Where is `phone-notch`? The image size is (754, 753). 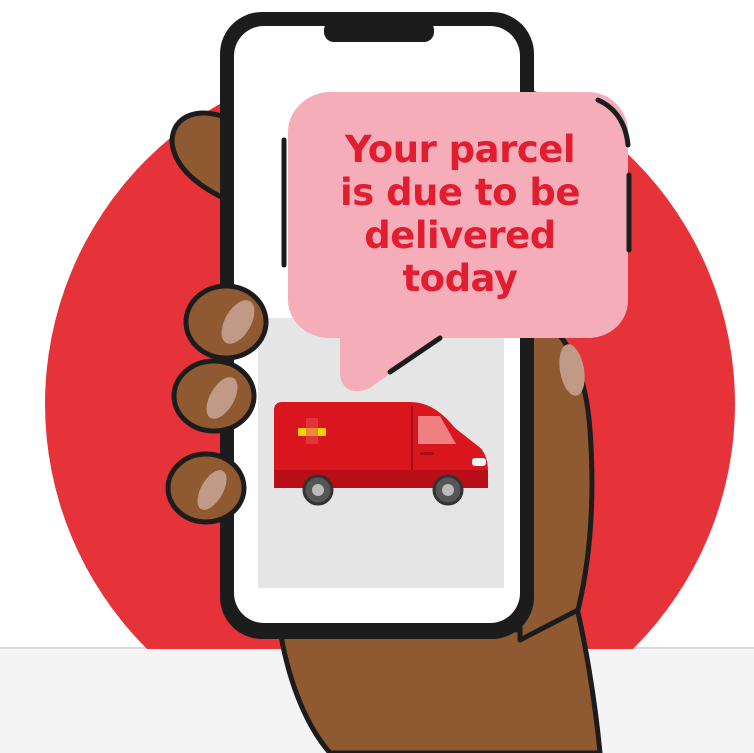
phone-notch is located at coordinates (379, 31).